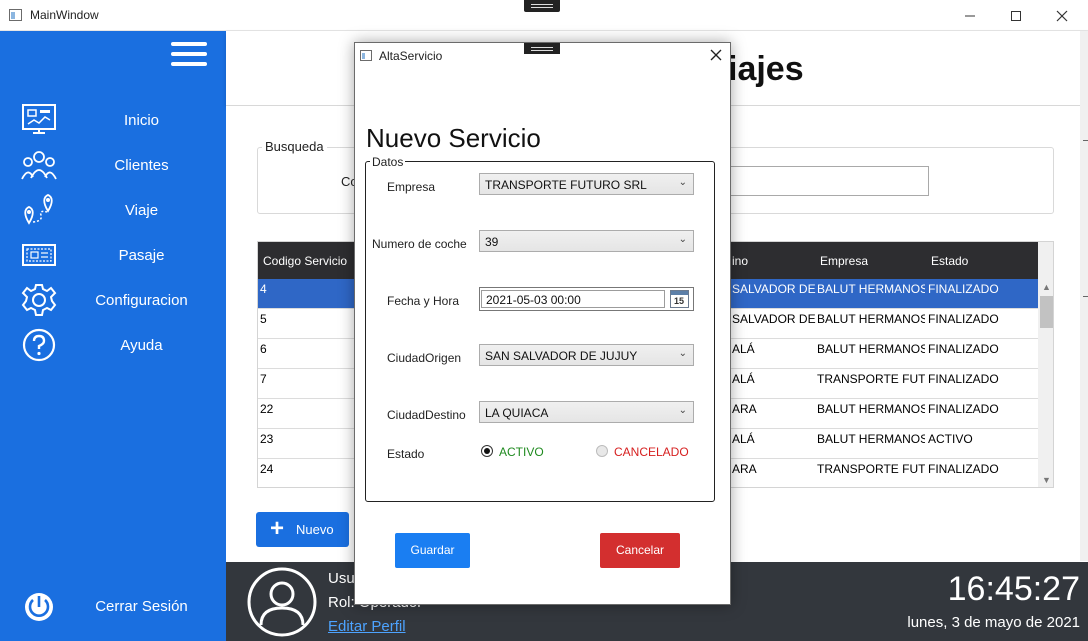 This screenshot has width=1088, height=641. What do you see at coordinates (15, 15) in the screenshot?
I see `window-app-icon` at bounding box center [15, 15].